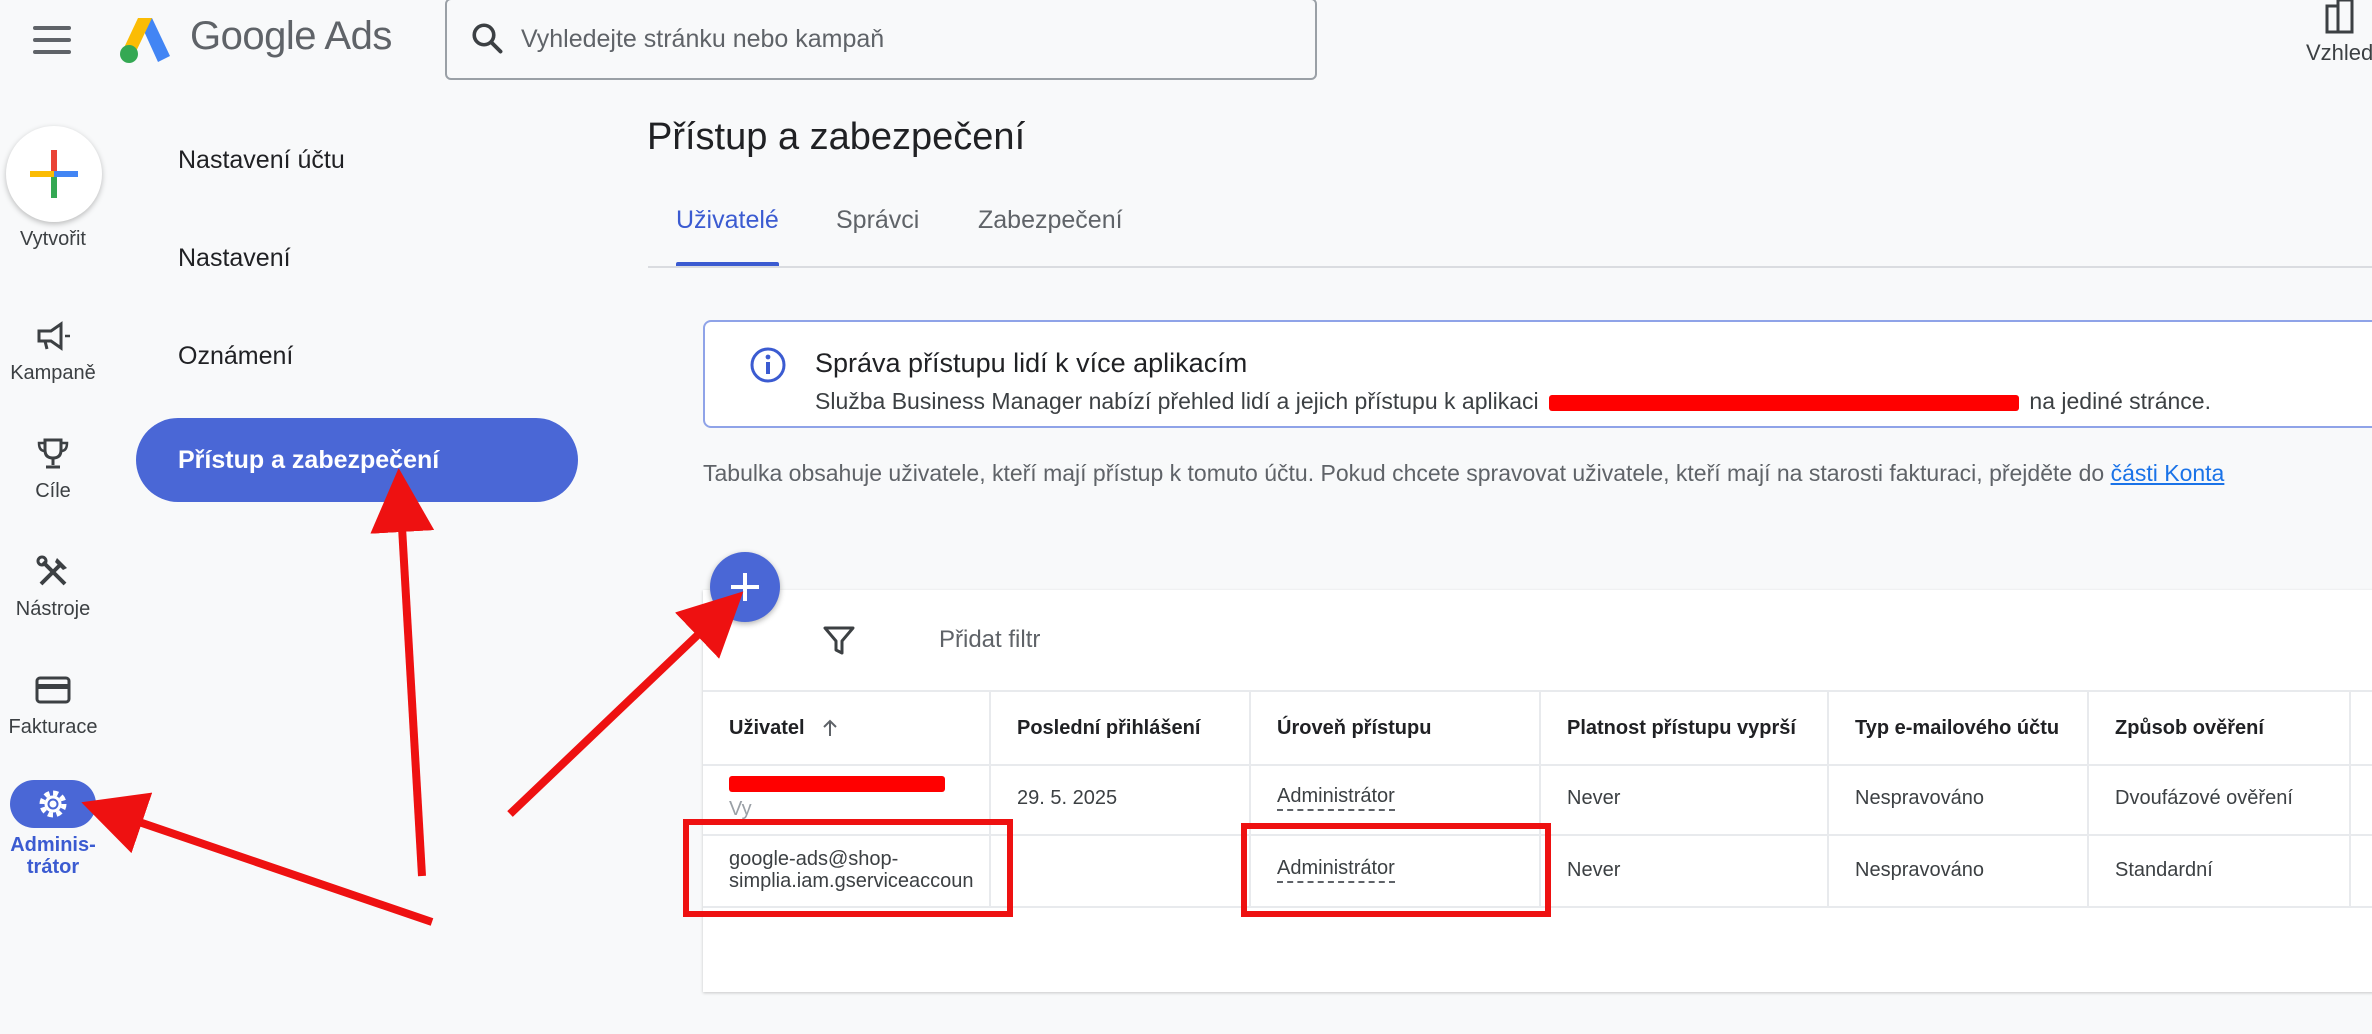  What do you see at coordinates (357, 460) in the screenshot?
I see `subnav-access-security: Přístup a zabezpečení` at bounding box center [357, 460].